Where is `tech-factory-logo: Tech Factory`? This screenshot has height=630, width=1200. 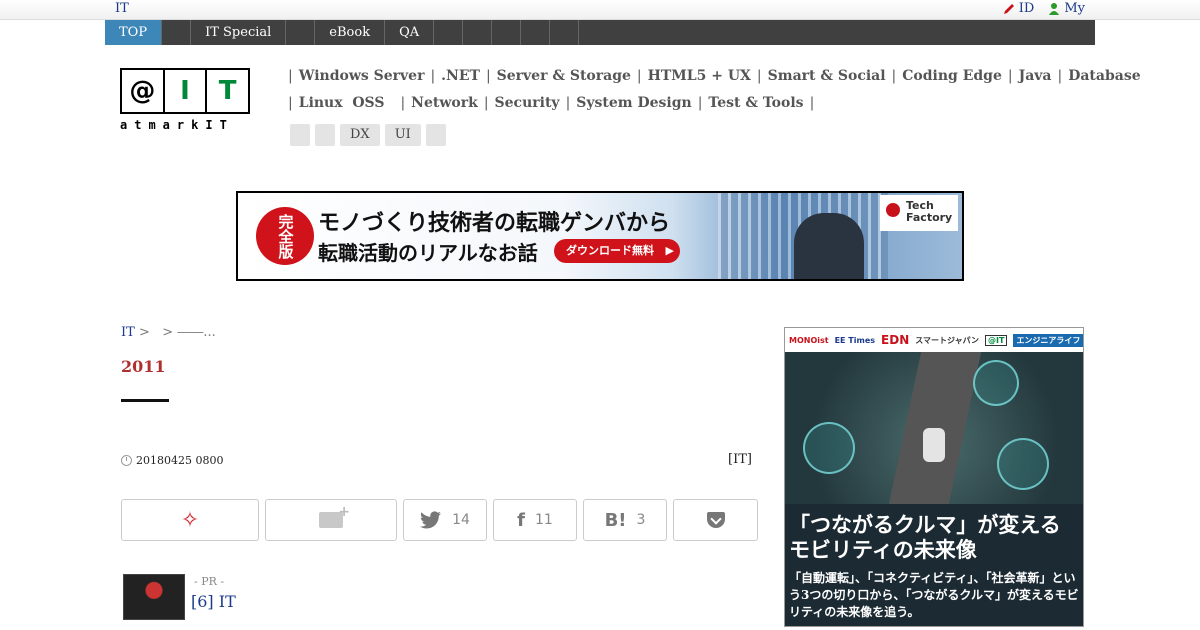
tech-factory-logo: Tech Factory is located at coordinates (919, 213).